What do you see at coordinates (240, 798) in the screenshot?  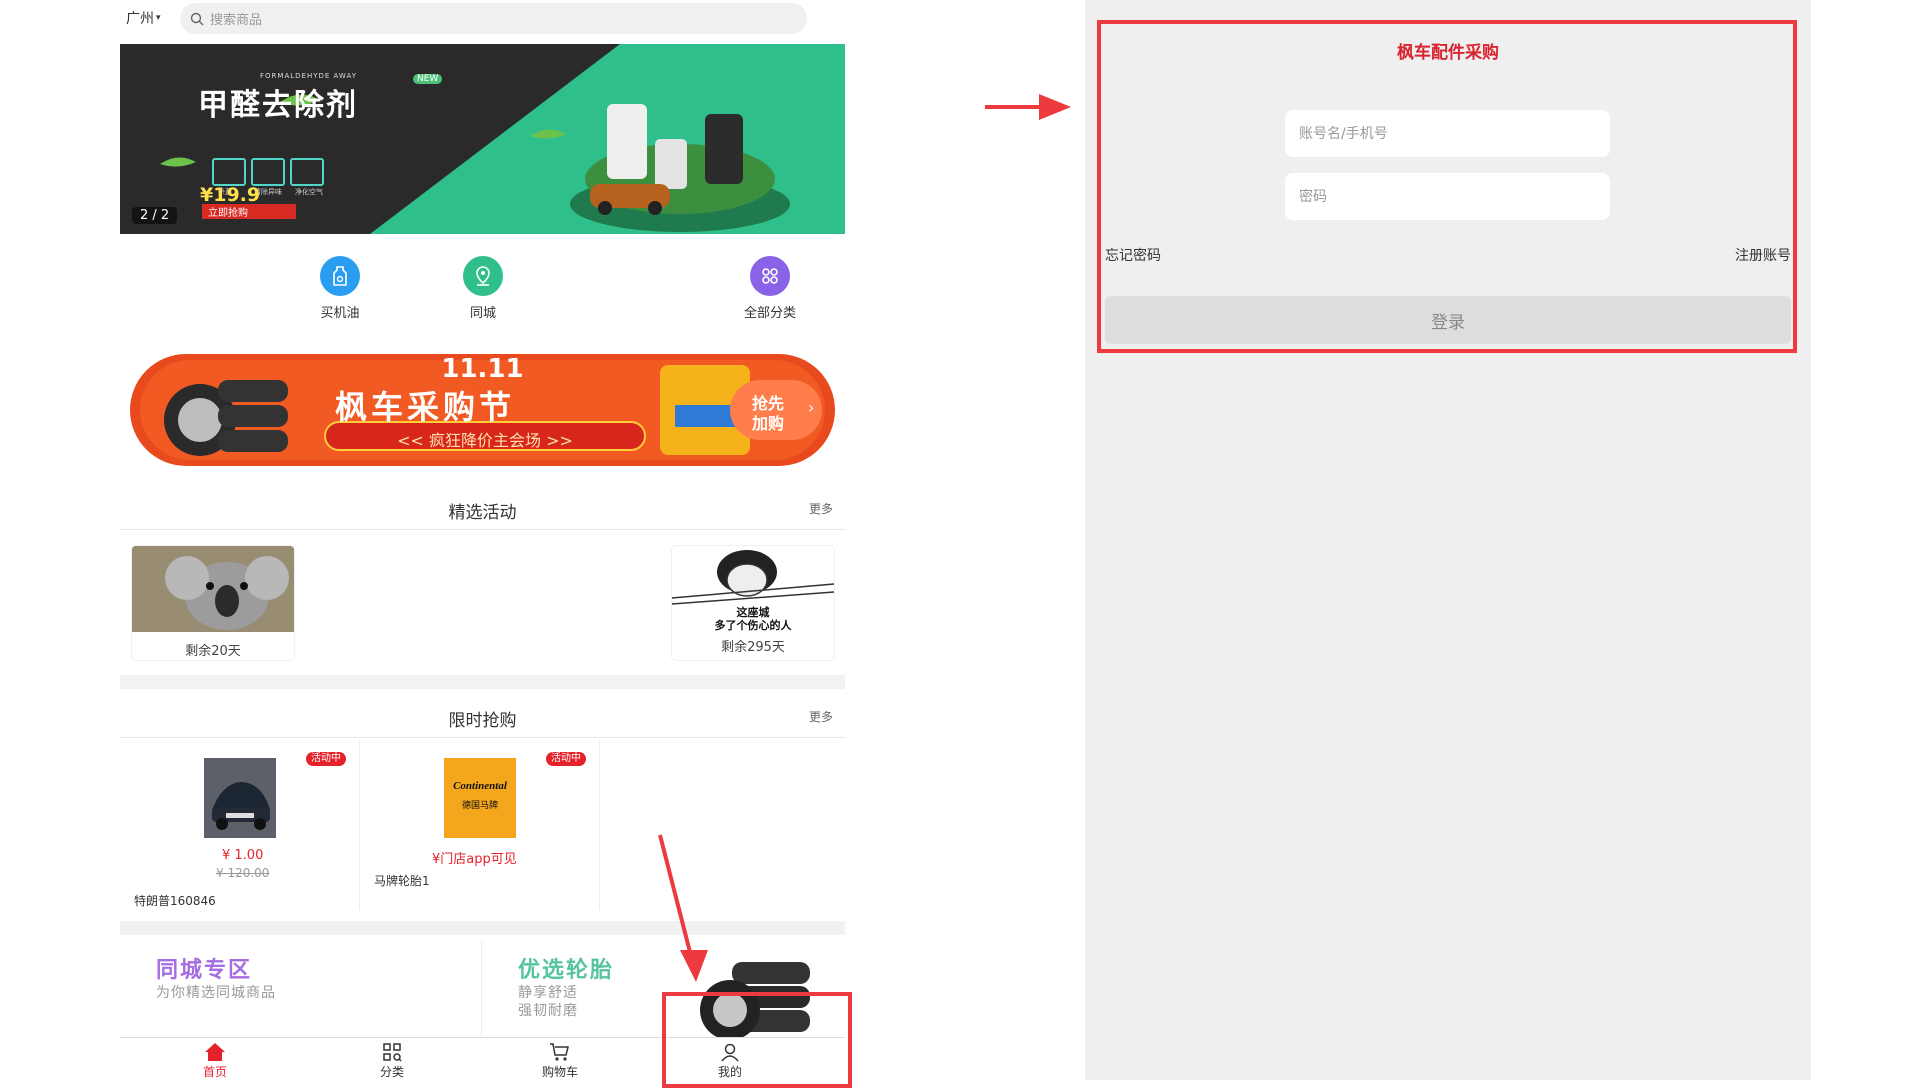 I see `product-image-car` at bounding box center [240, 798].